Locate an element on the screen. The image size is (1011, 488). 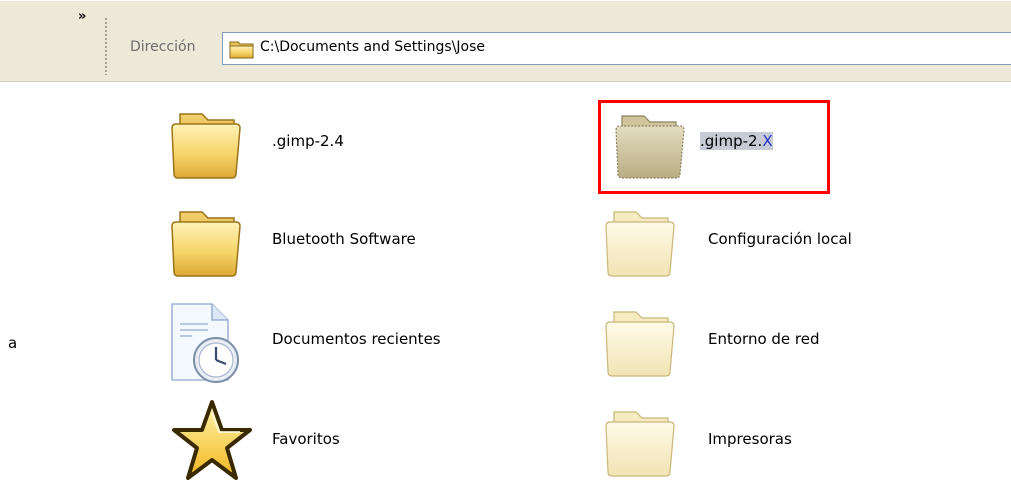
star-icon is located at coordinates (212, 440).